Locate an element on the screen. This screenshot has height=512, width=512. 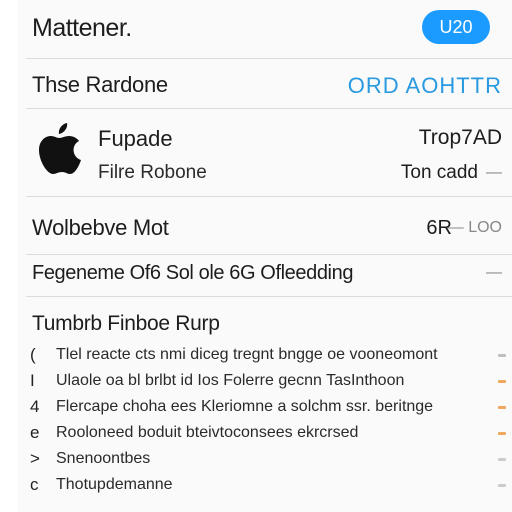
list-item: c Thotupdemanne is located at coordinates (271, 486).